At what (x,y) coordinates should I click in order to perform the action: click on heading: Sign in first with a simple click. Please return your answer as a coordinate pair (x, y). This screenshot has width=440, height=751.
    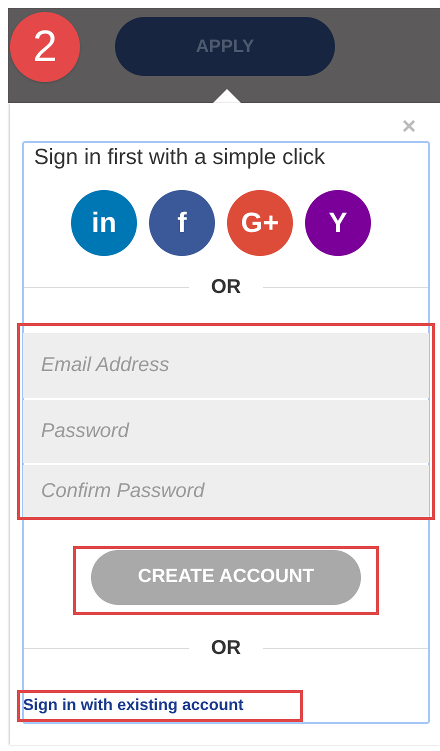
    Looking at the image, I should click on (179, 157).